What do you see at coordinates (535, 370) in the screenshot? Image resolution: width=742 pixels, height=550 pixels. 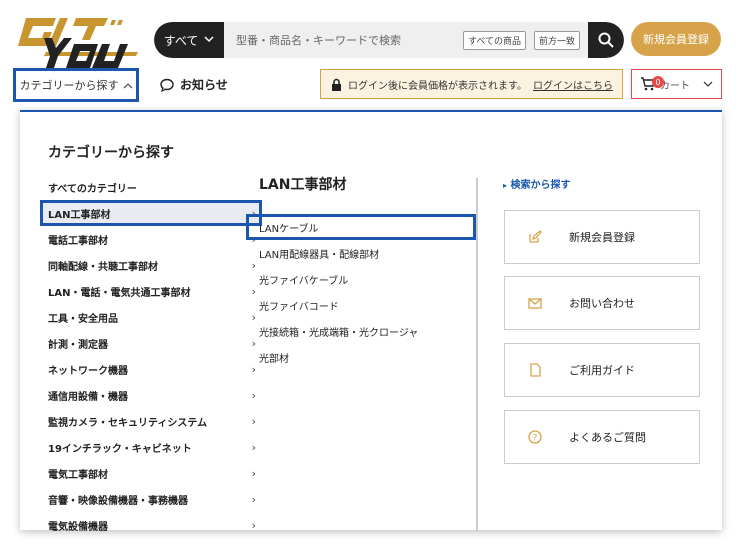 I see `document-icon` at bounding box center [535, 370].